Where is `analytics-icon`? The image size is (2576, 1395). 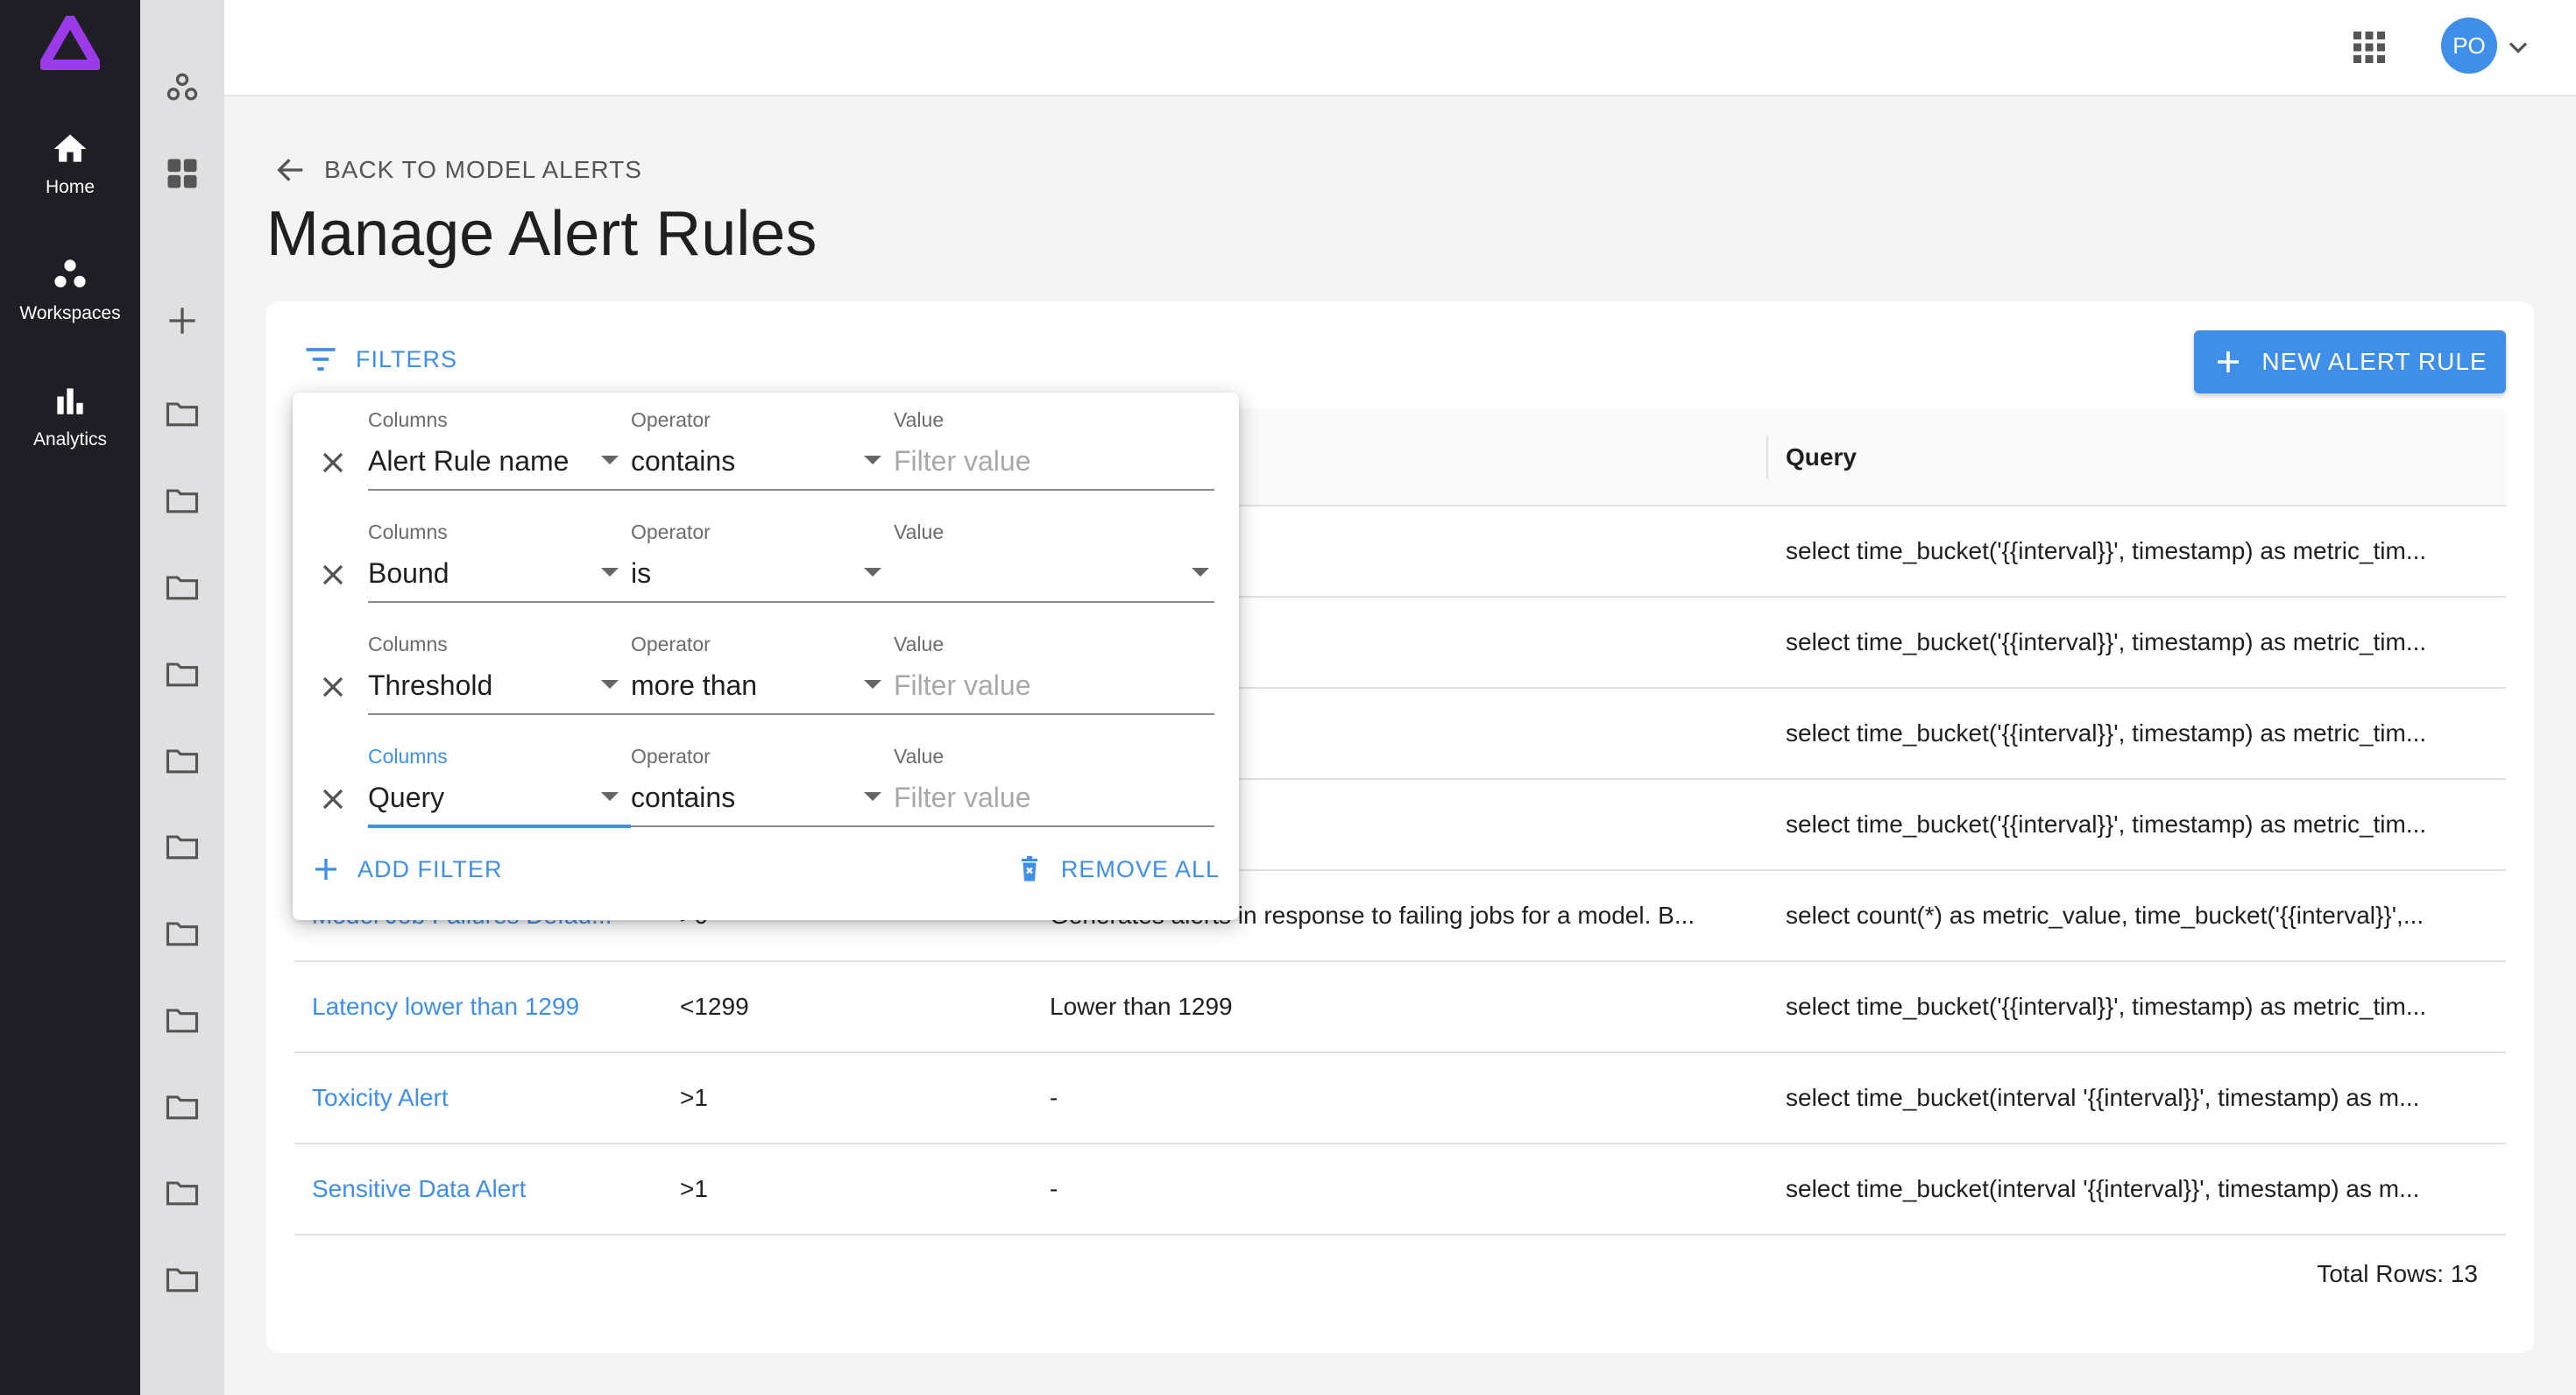
analytics-icon is located at coordinates (70, 401).